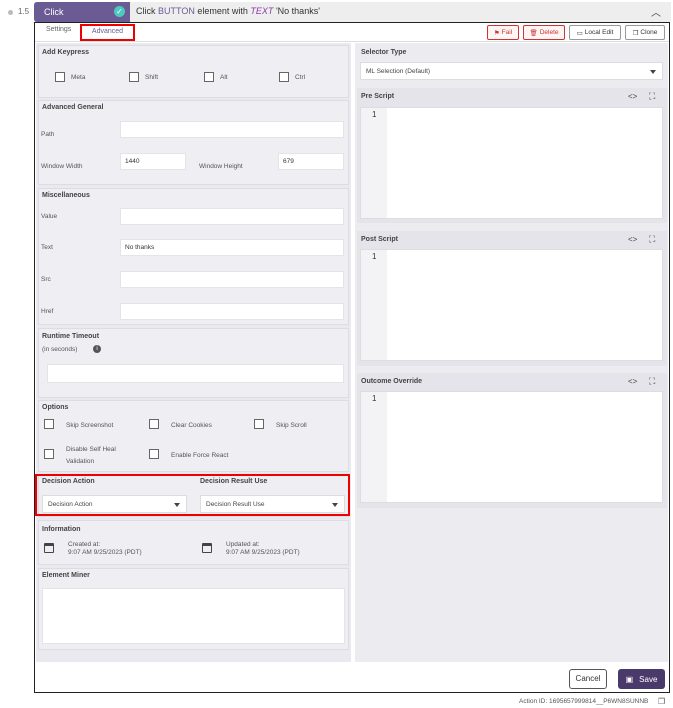 The image size is (673, 708). I want to click on path-input, so click(232, 129).